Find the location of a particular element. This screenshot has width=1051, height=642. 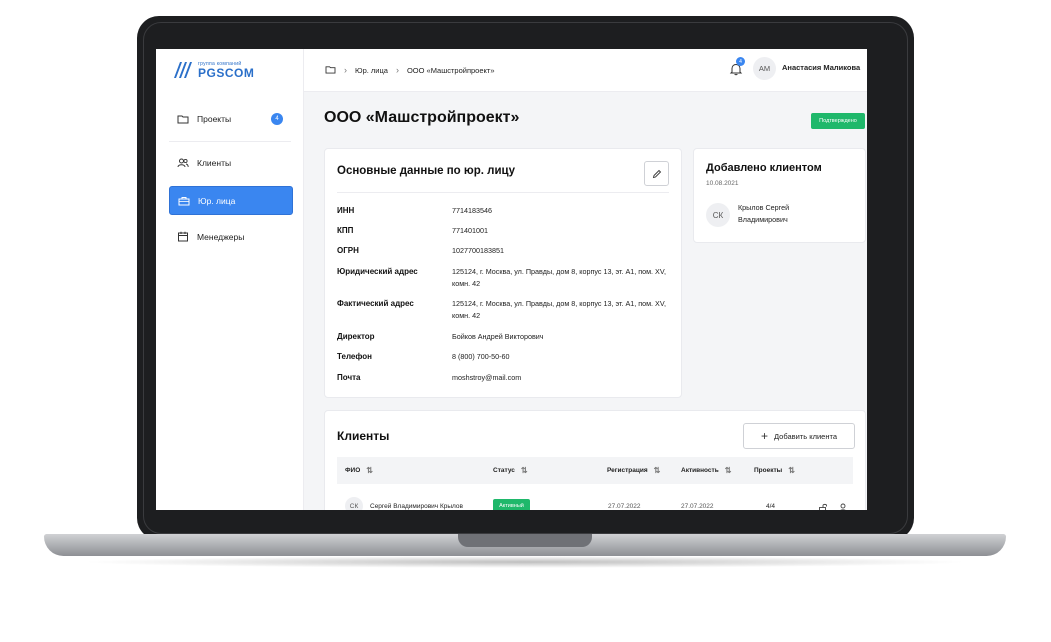

sidebar-item-projects: Проекты 4 is located at coordinates (230, 118).